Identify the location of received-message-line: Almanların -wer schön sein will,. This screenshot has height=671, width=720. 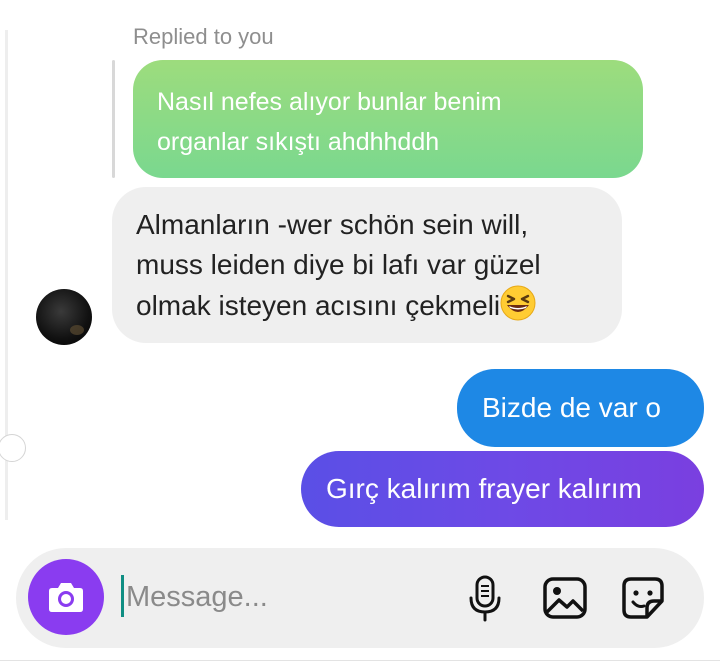
(332, 224).